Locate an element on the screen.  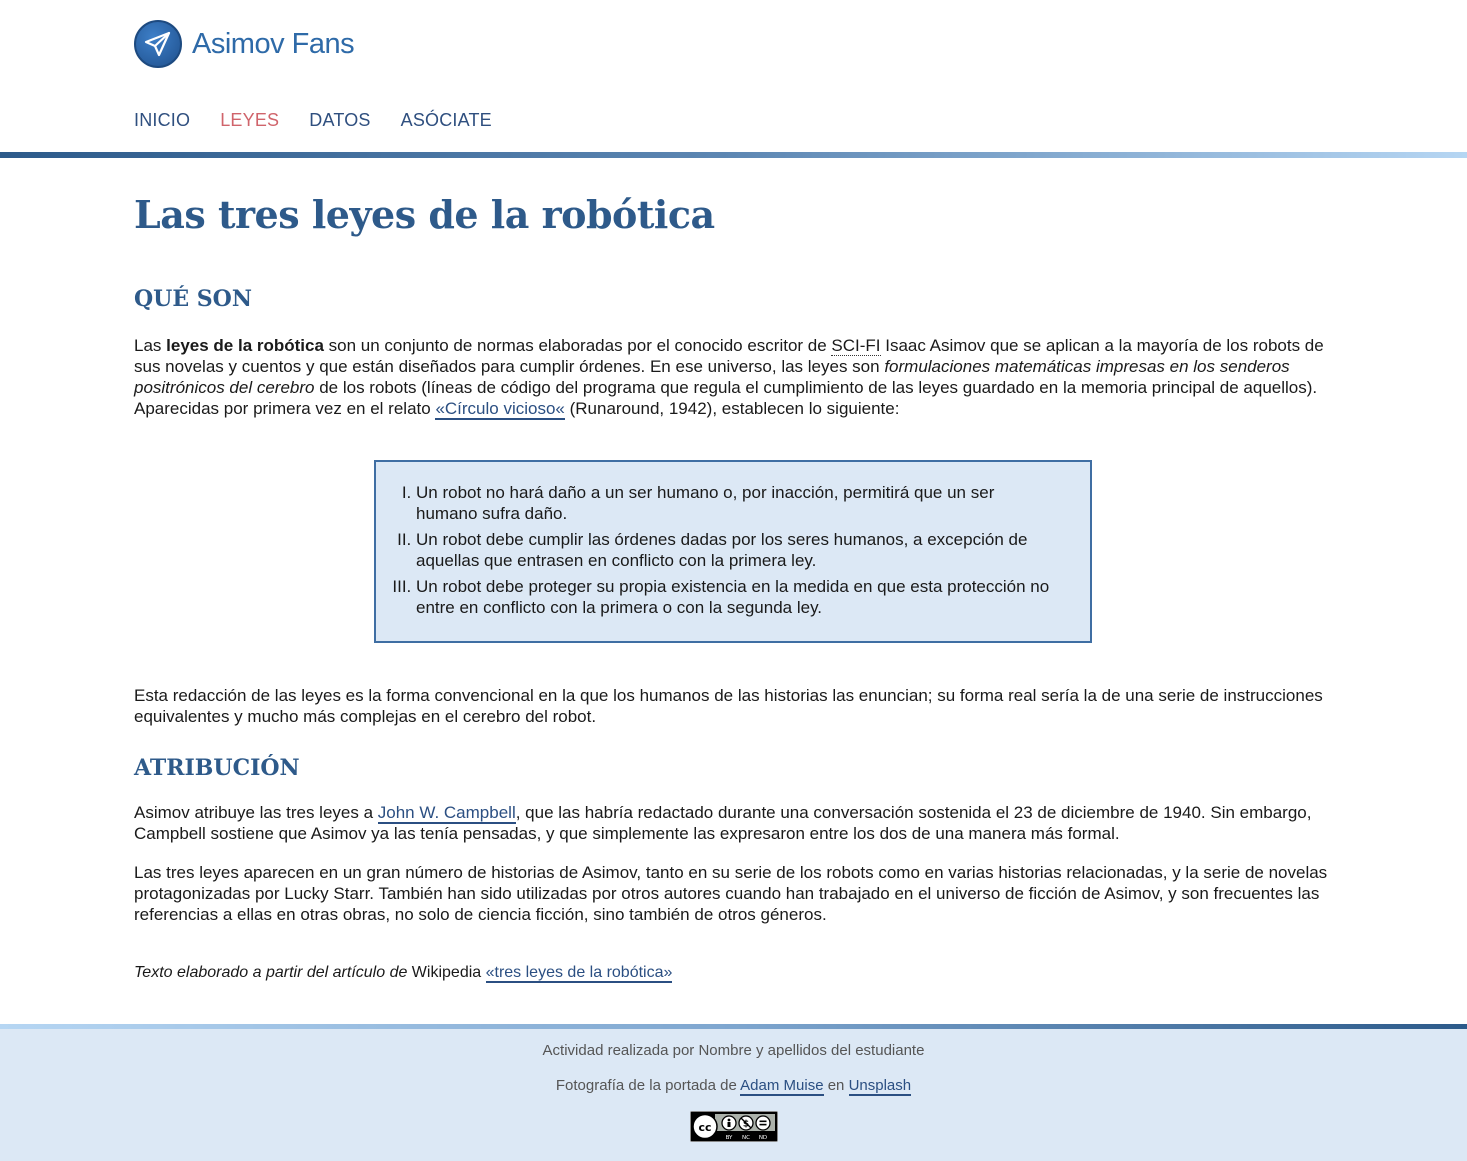
credit-text: Texto elaborado a partir del artículo de is located at coordinates (271, 972).